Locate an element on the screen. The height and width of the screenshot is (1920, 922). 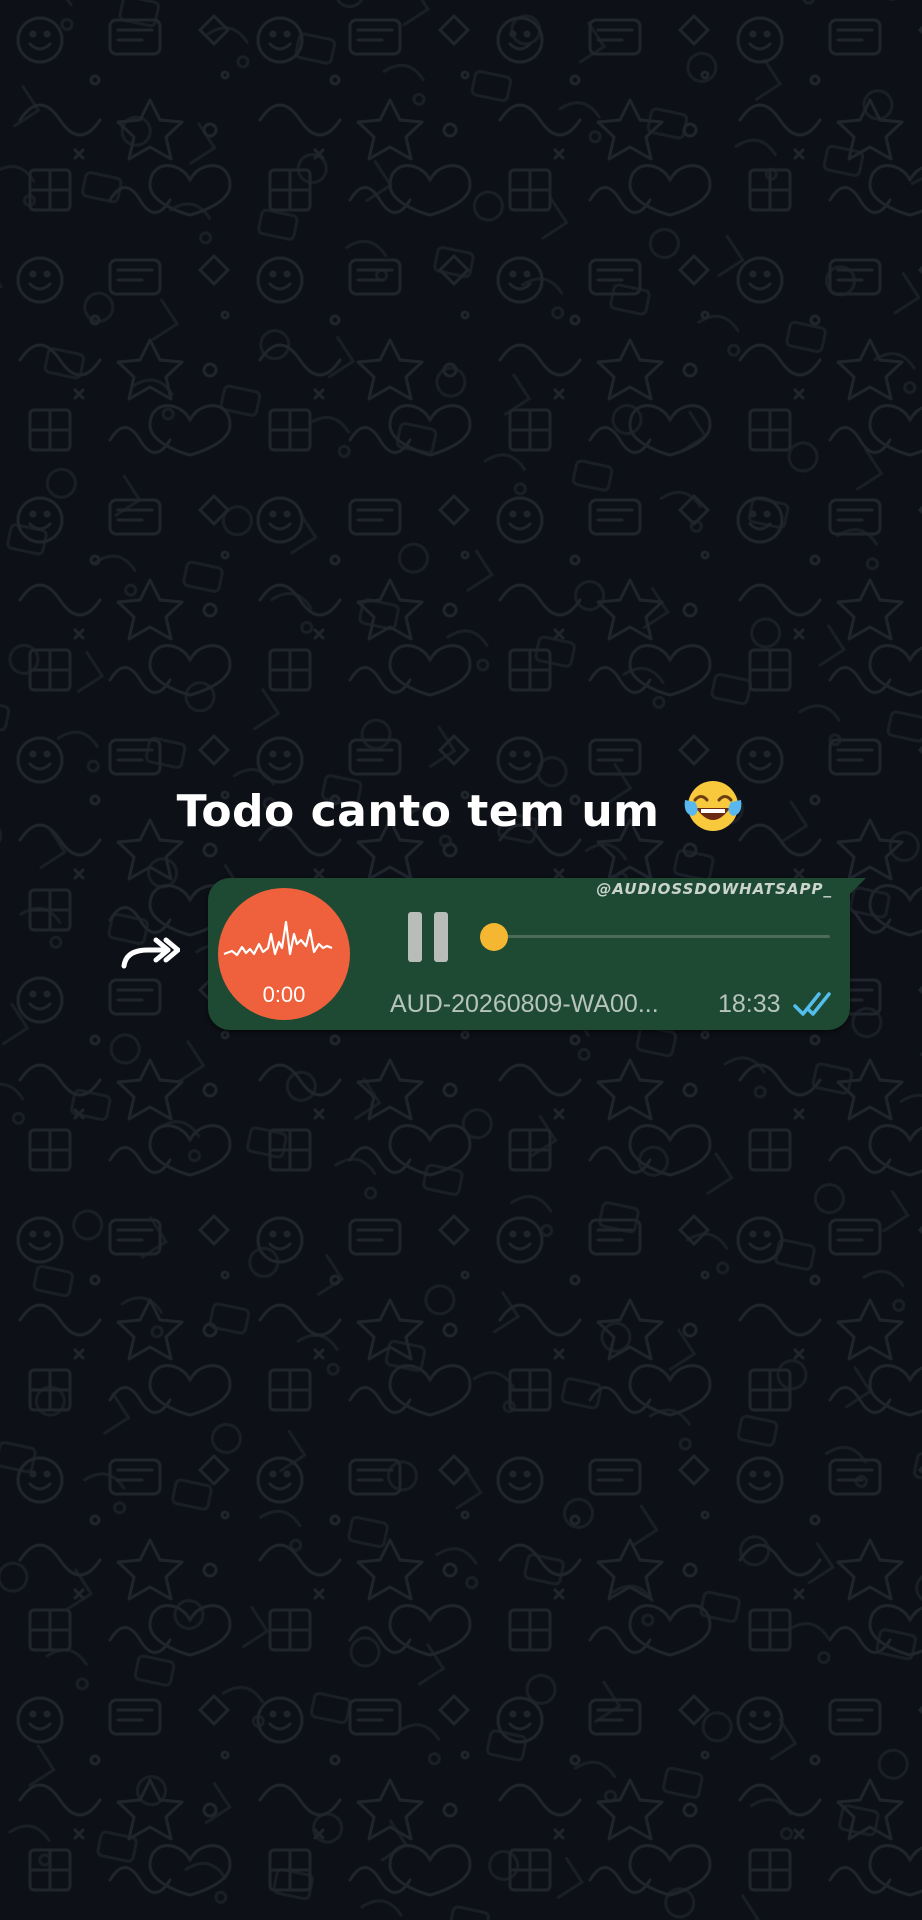
watermark-text: @AUDIOSSDOWHATSAPP_ is located at coordinates (714, 889).